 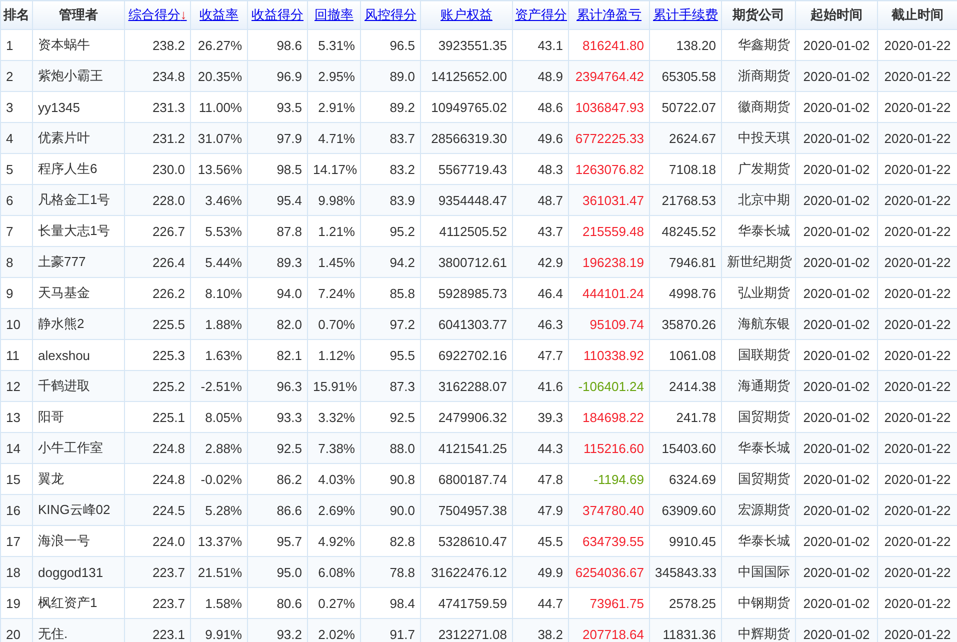 What do you see at coordinates (16, 630) in the screenshot?
I see `rank-cell: 20` at bounding box center [16, 630].